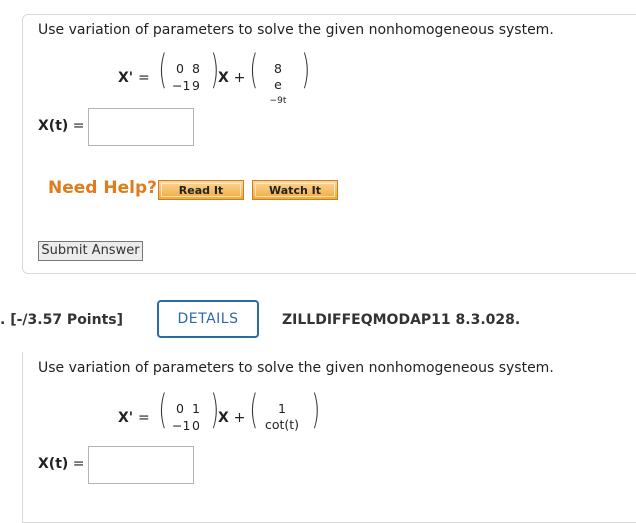  What do you see at coordinates (141, 465) in the screenshot?
I see `question-2-answer-input` at bounding box center [141, 465].